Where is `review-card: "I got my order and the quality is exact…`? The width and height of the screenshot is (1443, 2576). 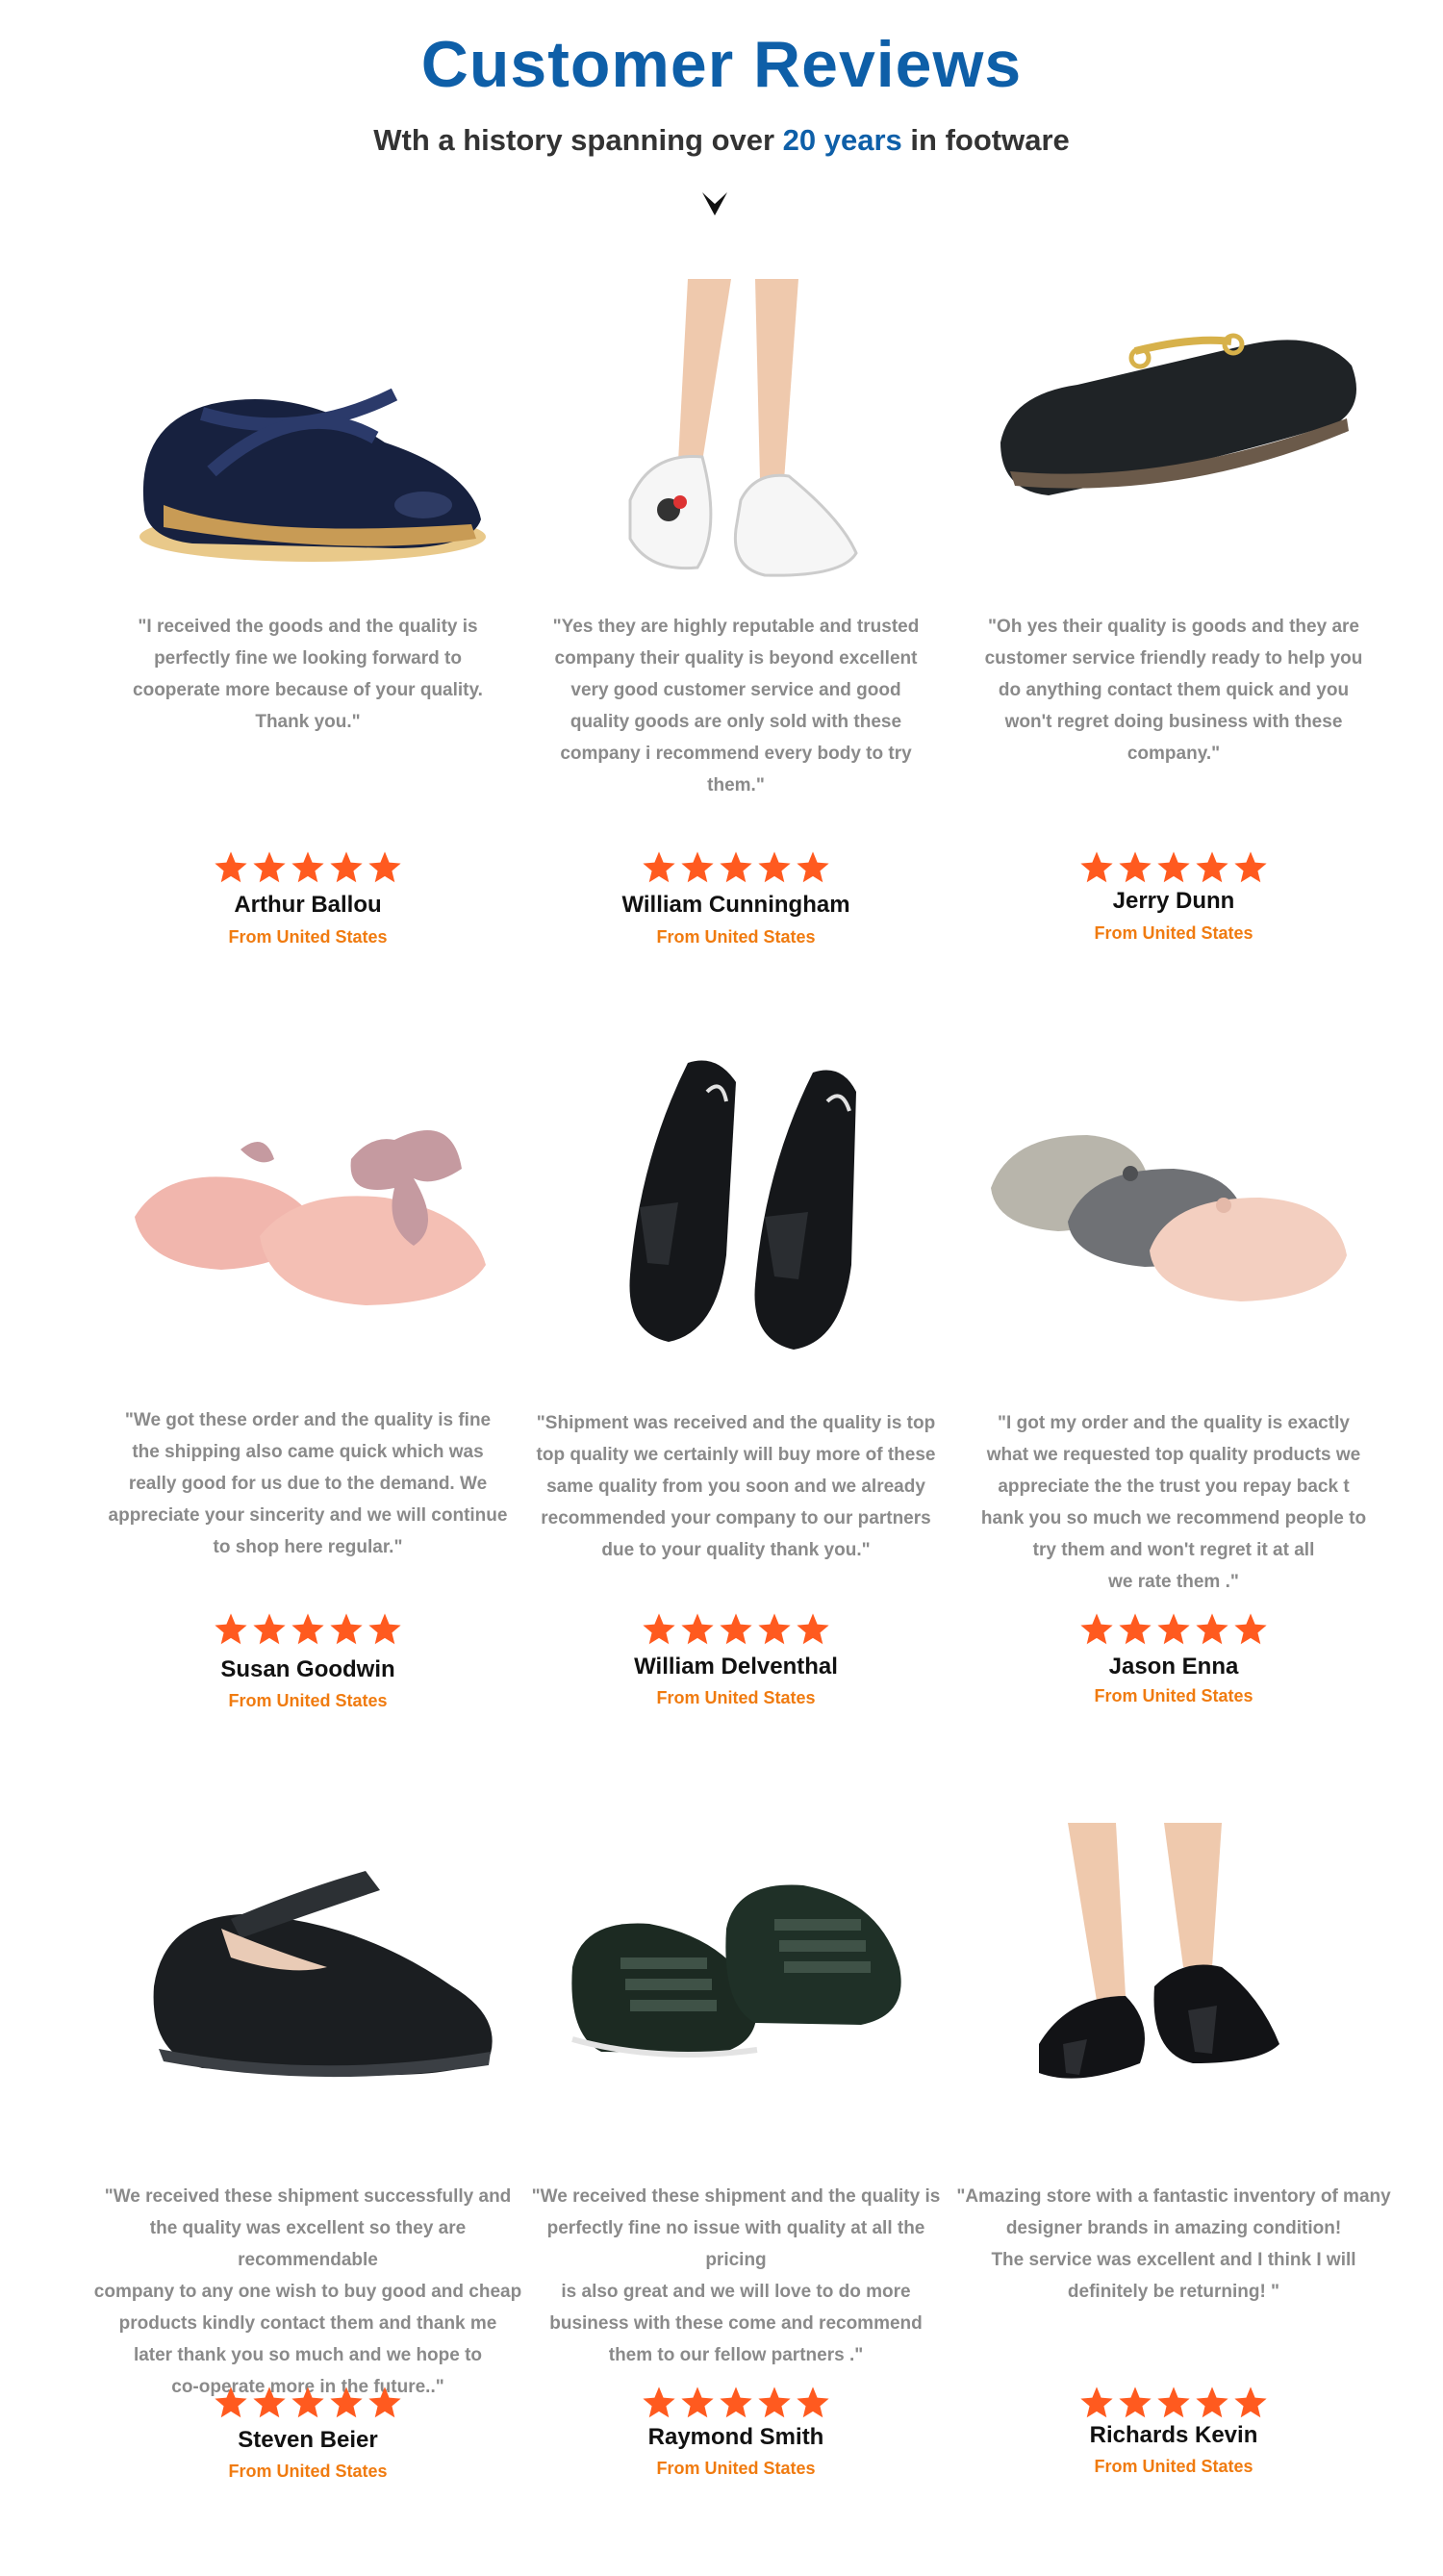 review-card: "I got my order and the quality is exact… is located at coordinates (1173, 1409).